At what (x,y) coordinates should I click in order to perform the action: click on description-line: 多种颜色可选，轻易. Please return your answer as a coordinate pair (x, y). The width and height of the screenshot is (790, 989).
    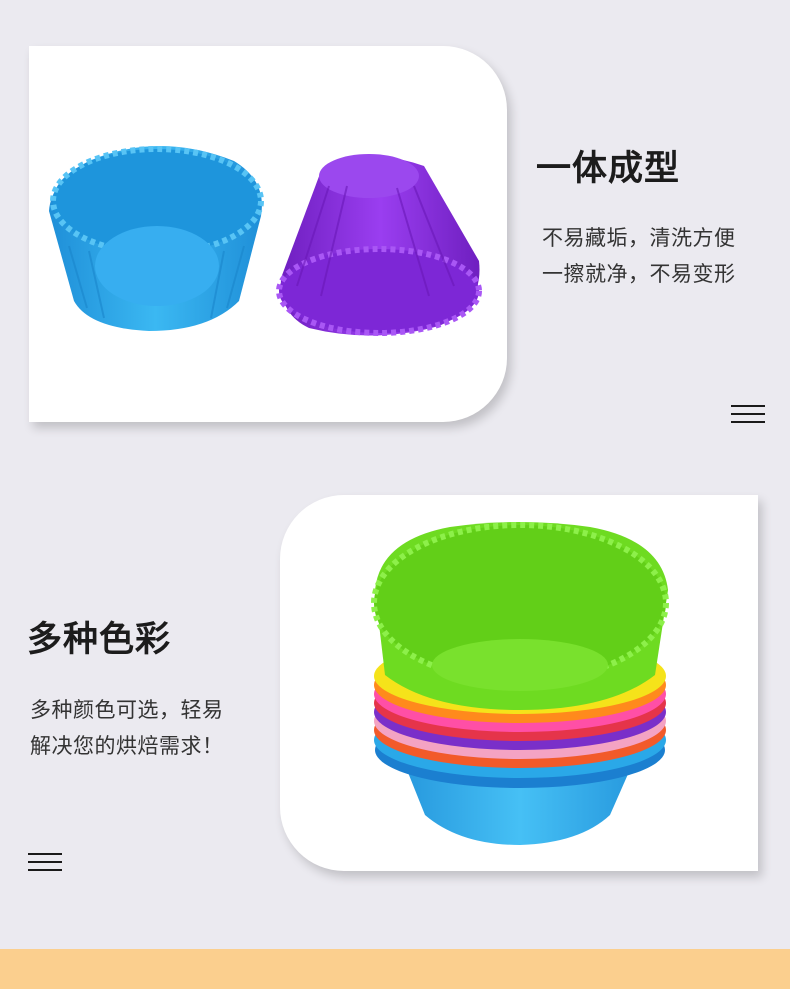
    Looking at the image, I should click on (127, 710).